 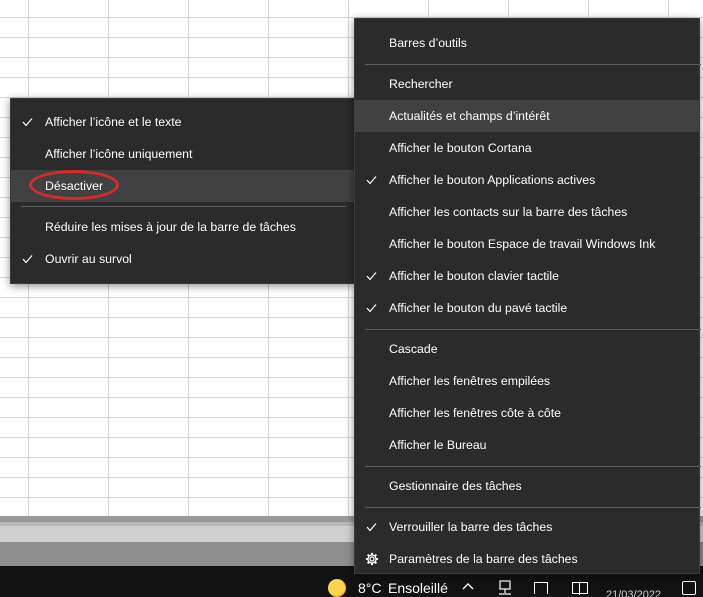 What do you see at coordinates (541, 588) in the screenshot?
I see `volume-icon` at bounding box center [541, 588].